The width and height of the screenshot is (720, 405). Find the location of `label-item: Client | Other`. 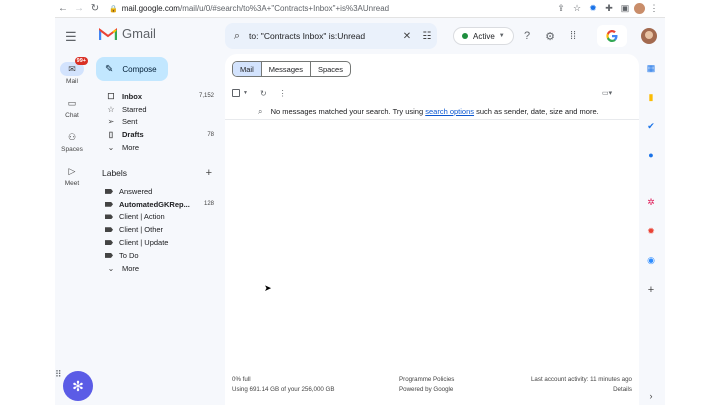

label-item: Client | Other is located at coordinates (161, 229).